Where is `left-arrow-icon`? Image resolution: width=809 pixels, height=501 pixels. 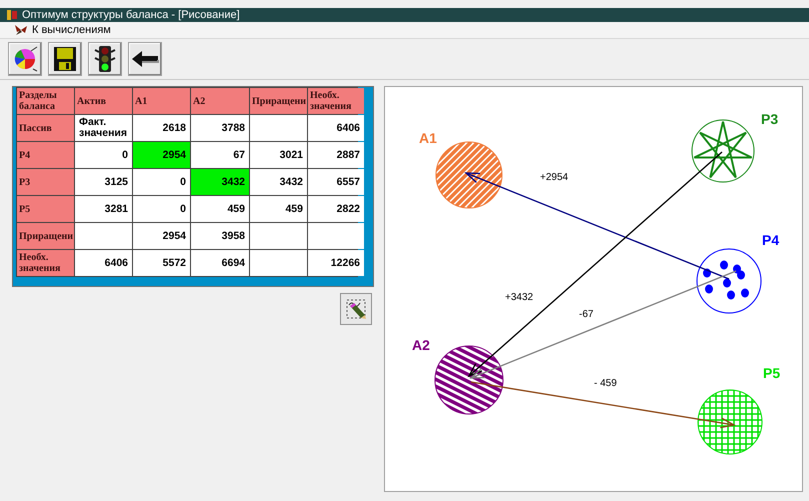 left-arrow-icon is located at coordinates (145, 59).